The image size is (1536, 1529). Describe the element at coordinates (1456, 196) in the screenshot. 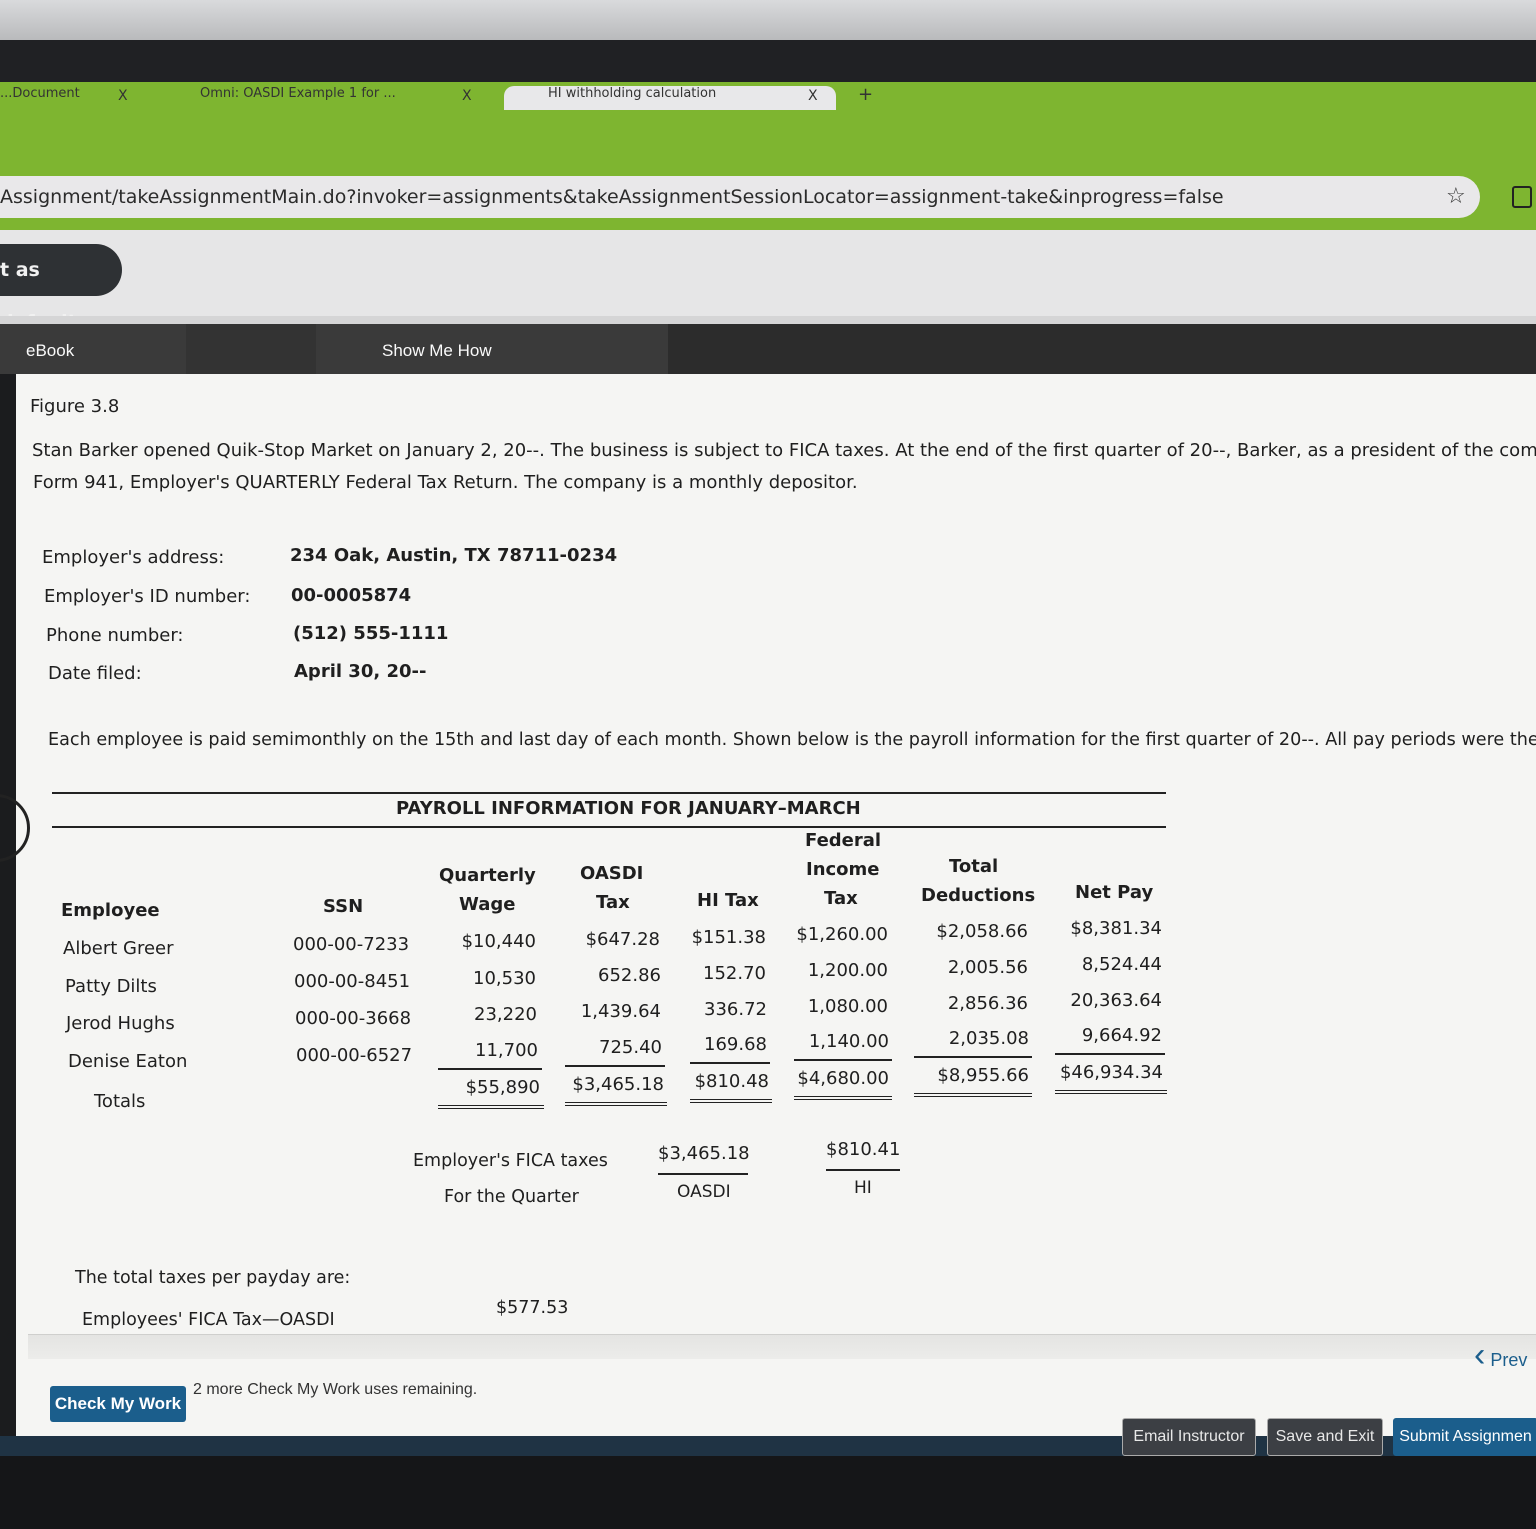

I see `bookmark-star-icon: ☆` at that location.